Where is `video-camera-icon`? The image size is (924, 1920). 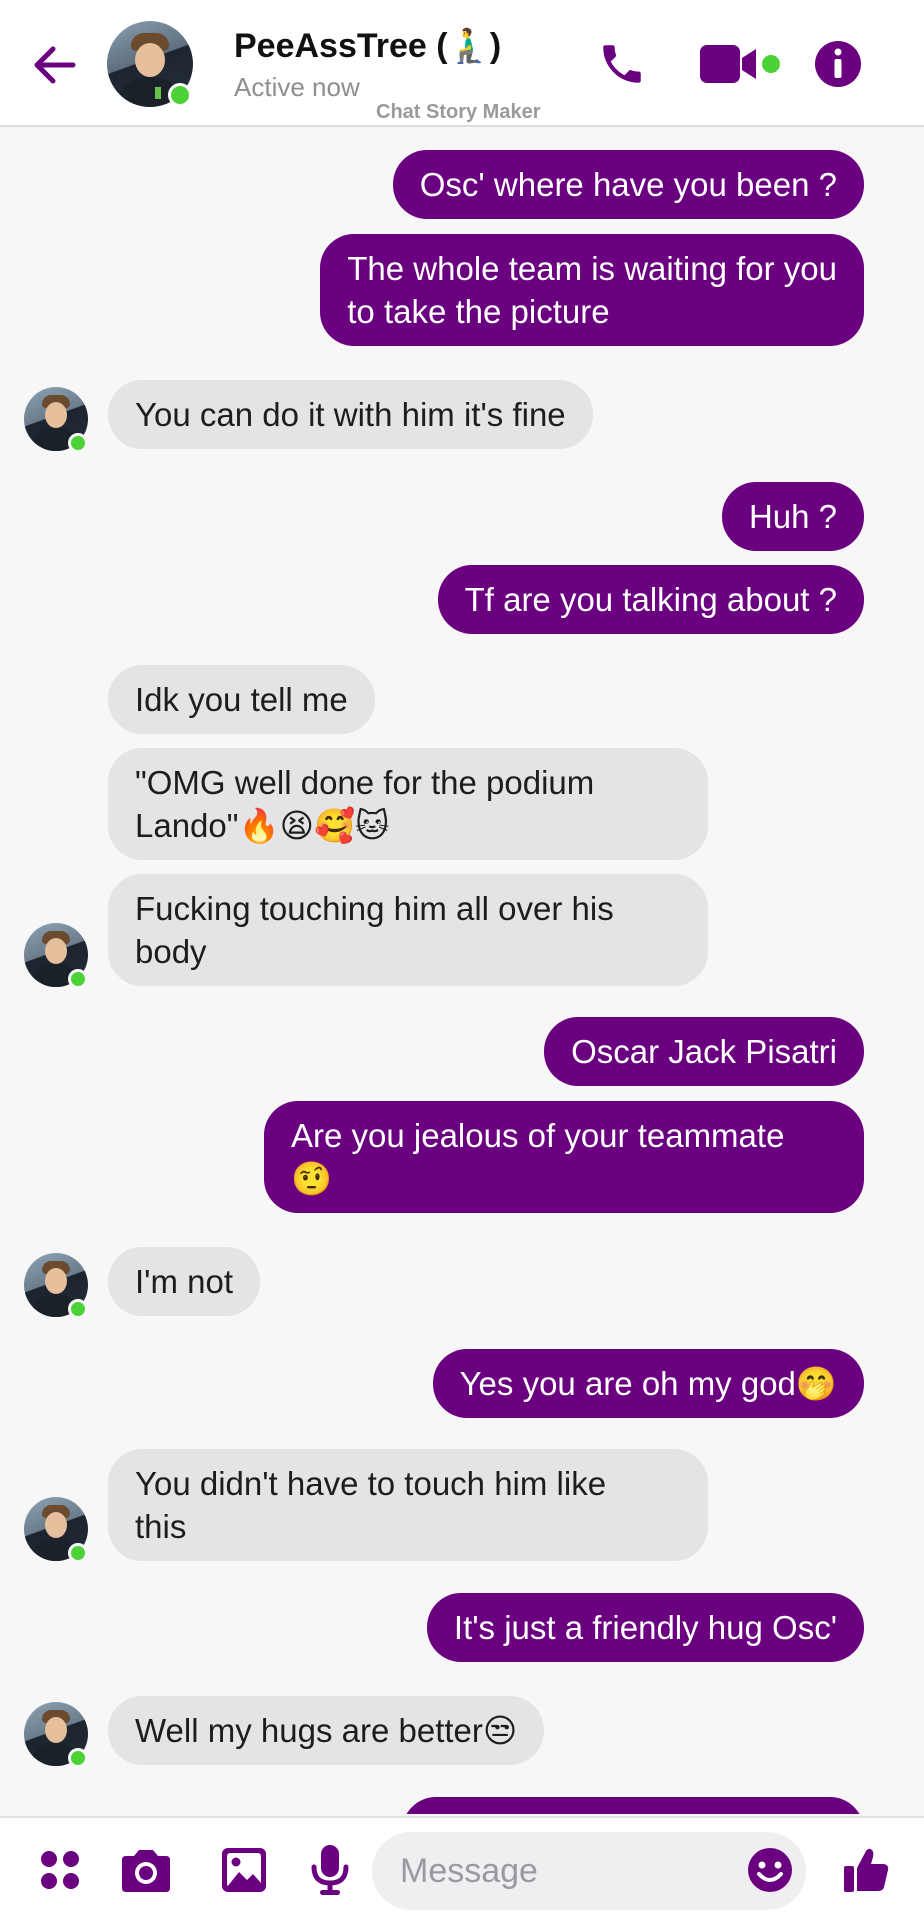
video-camera-icon is located at coordinates (743, 64).